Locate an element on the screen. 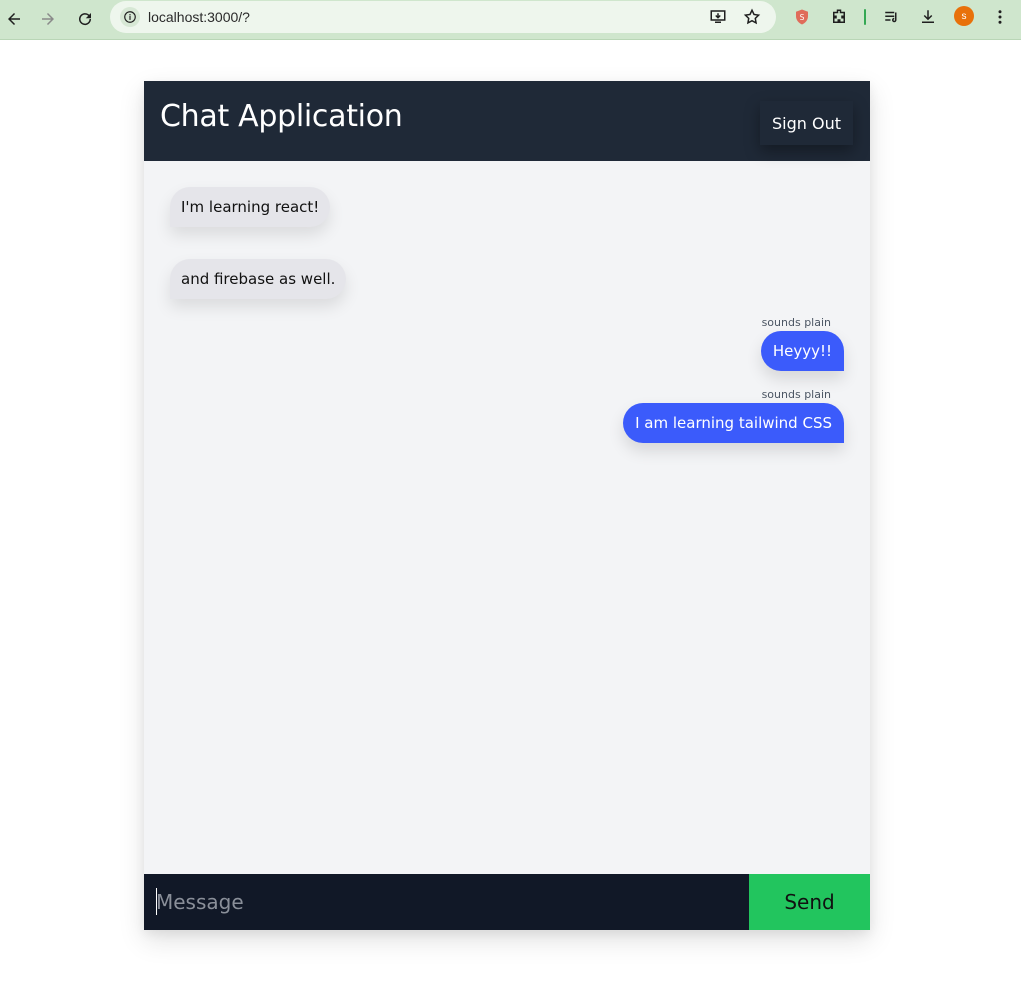  bookmark-star-icon is located at coordinates (752, 17).